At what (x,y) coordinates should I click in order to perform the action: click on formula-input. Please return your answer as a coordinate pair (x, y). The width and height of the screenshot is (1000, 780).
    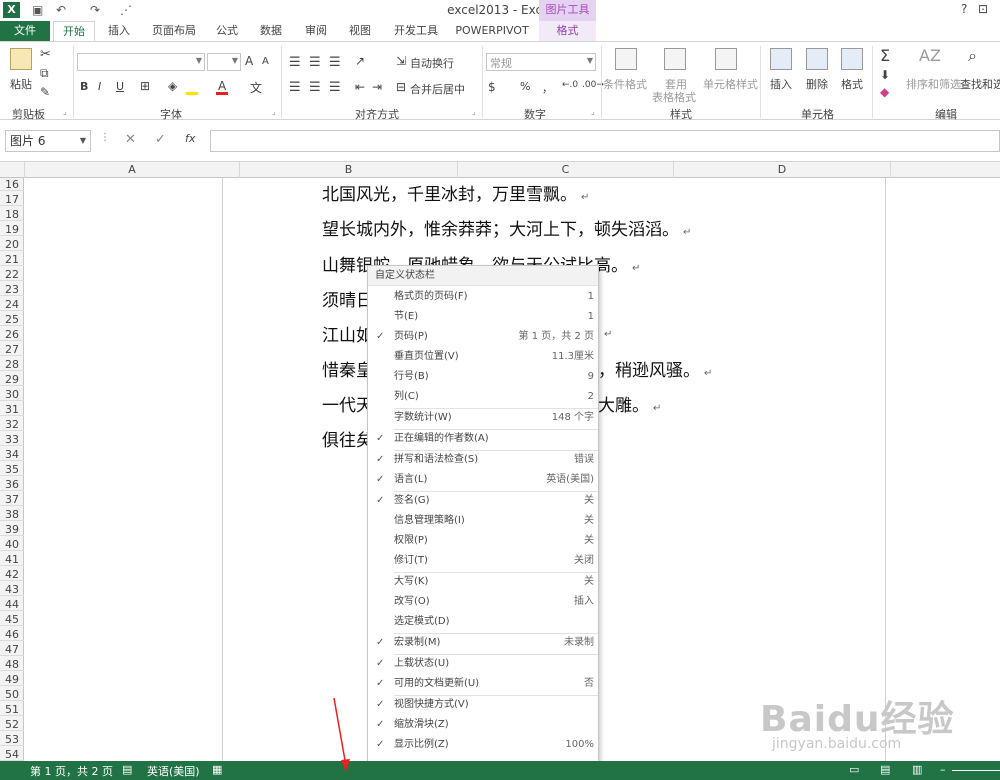
    Looking at the image, I should click on (605, 141).